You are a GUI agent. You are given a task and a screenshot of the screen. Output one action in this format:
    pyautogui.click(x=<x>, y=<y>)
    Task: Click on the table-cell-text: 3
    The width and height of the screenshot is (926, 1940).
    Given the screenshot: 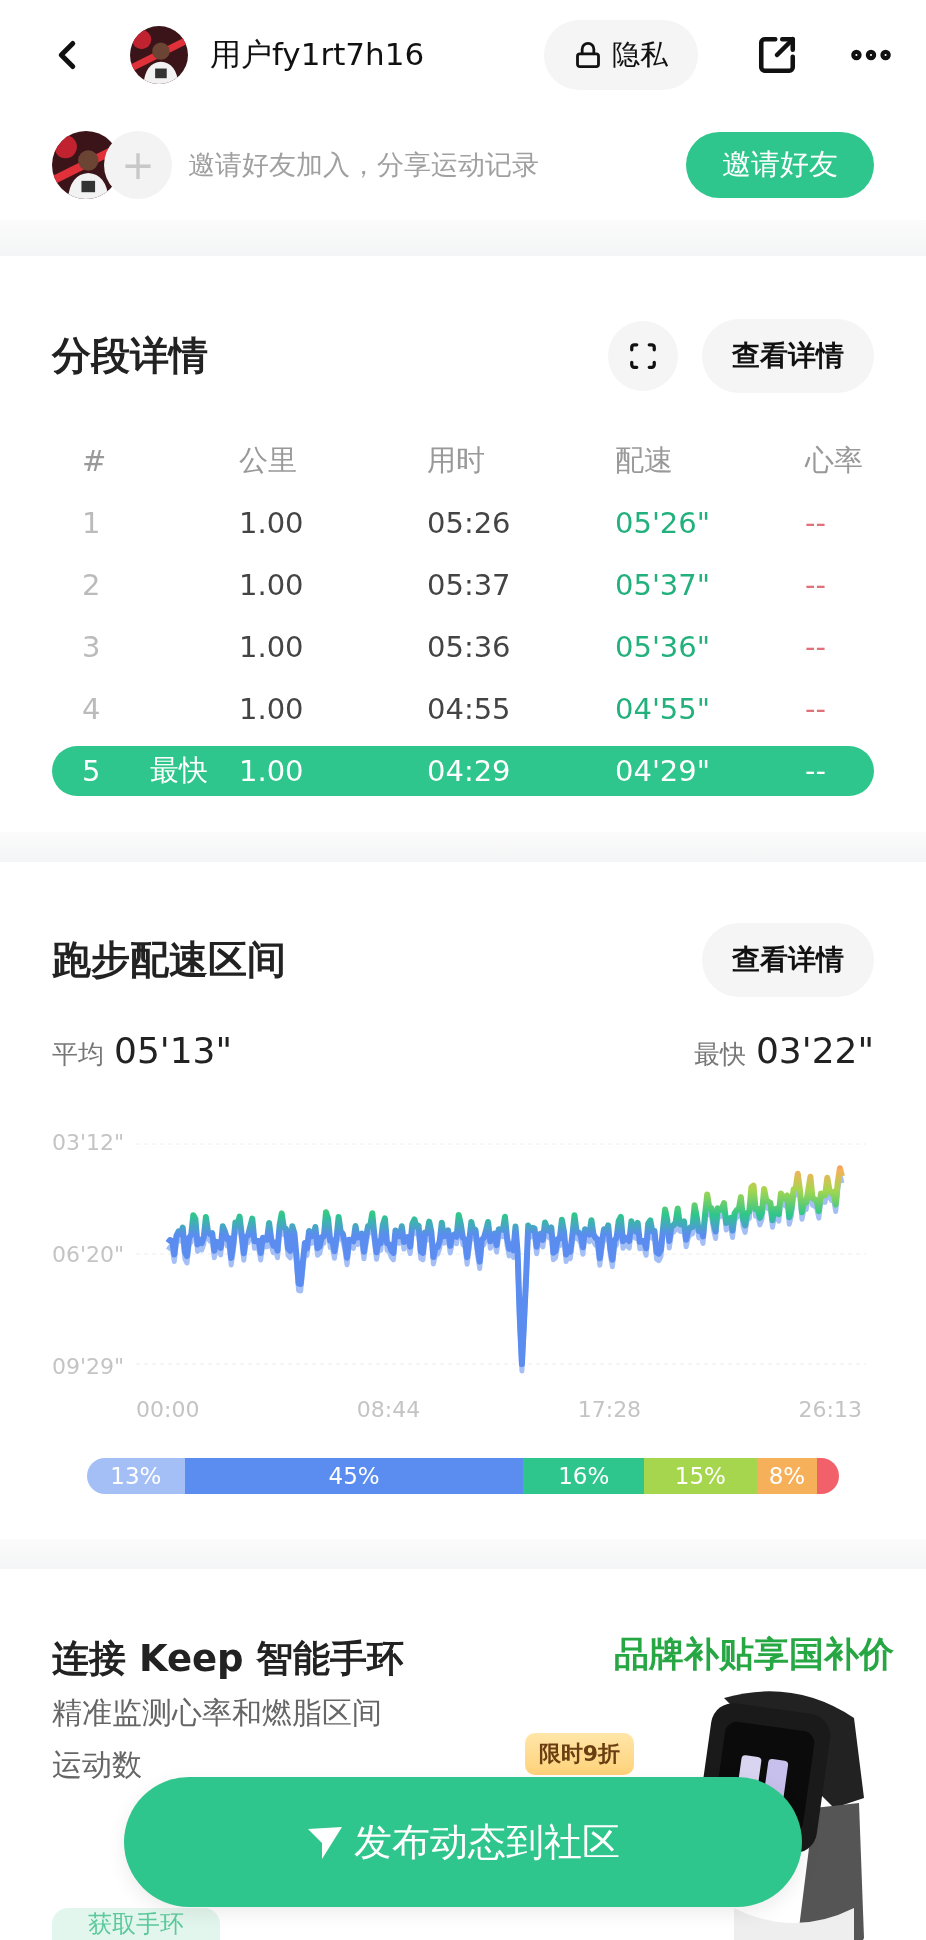 What is the action you would take?
    pyautogui.click(x=92, y=647)
    